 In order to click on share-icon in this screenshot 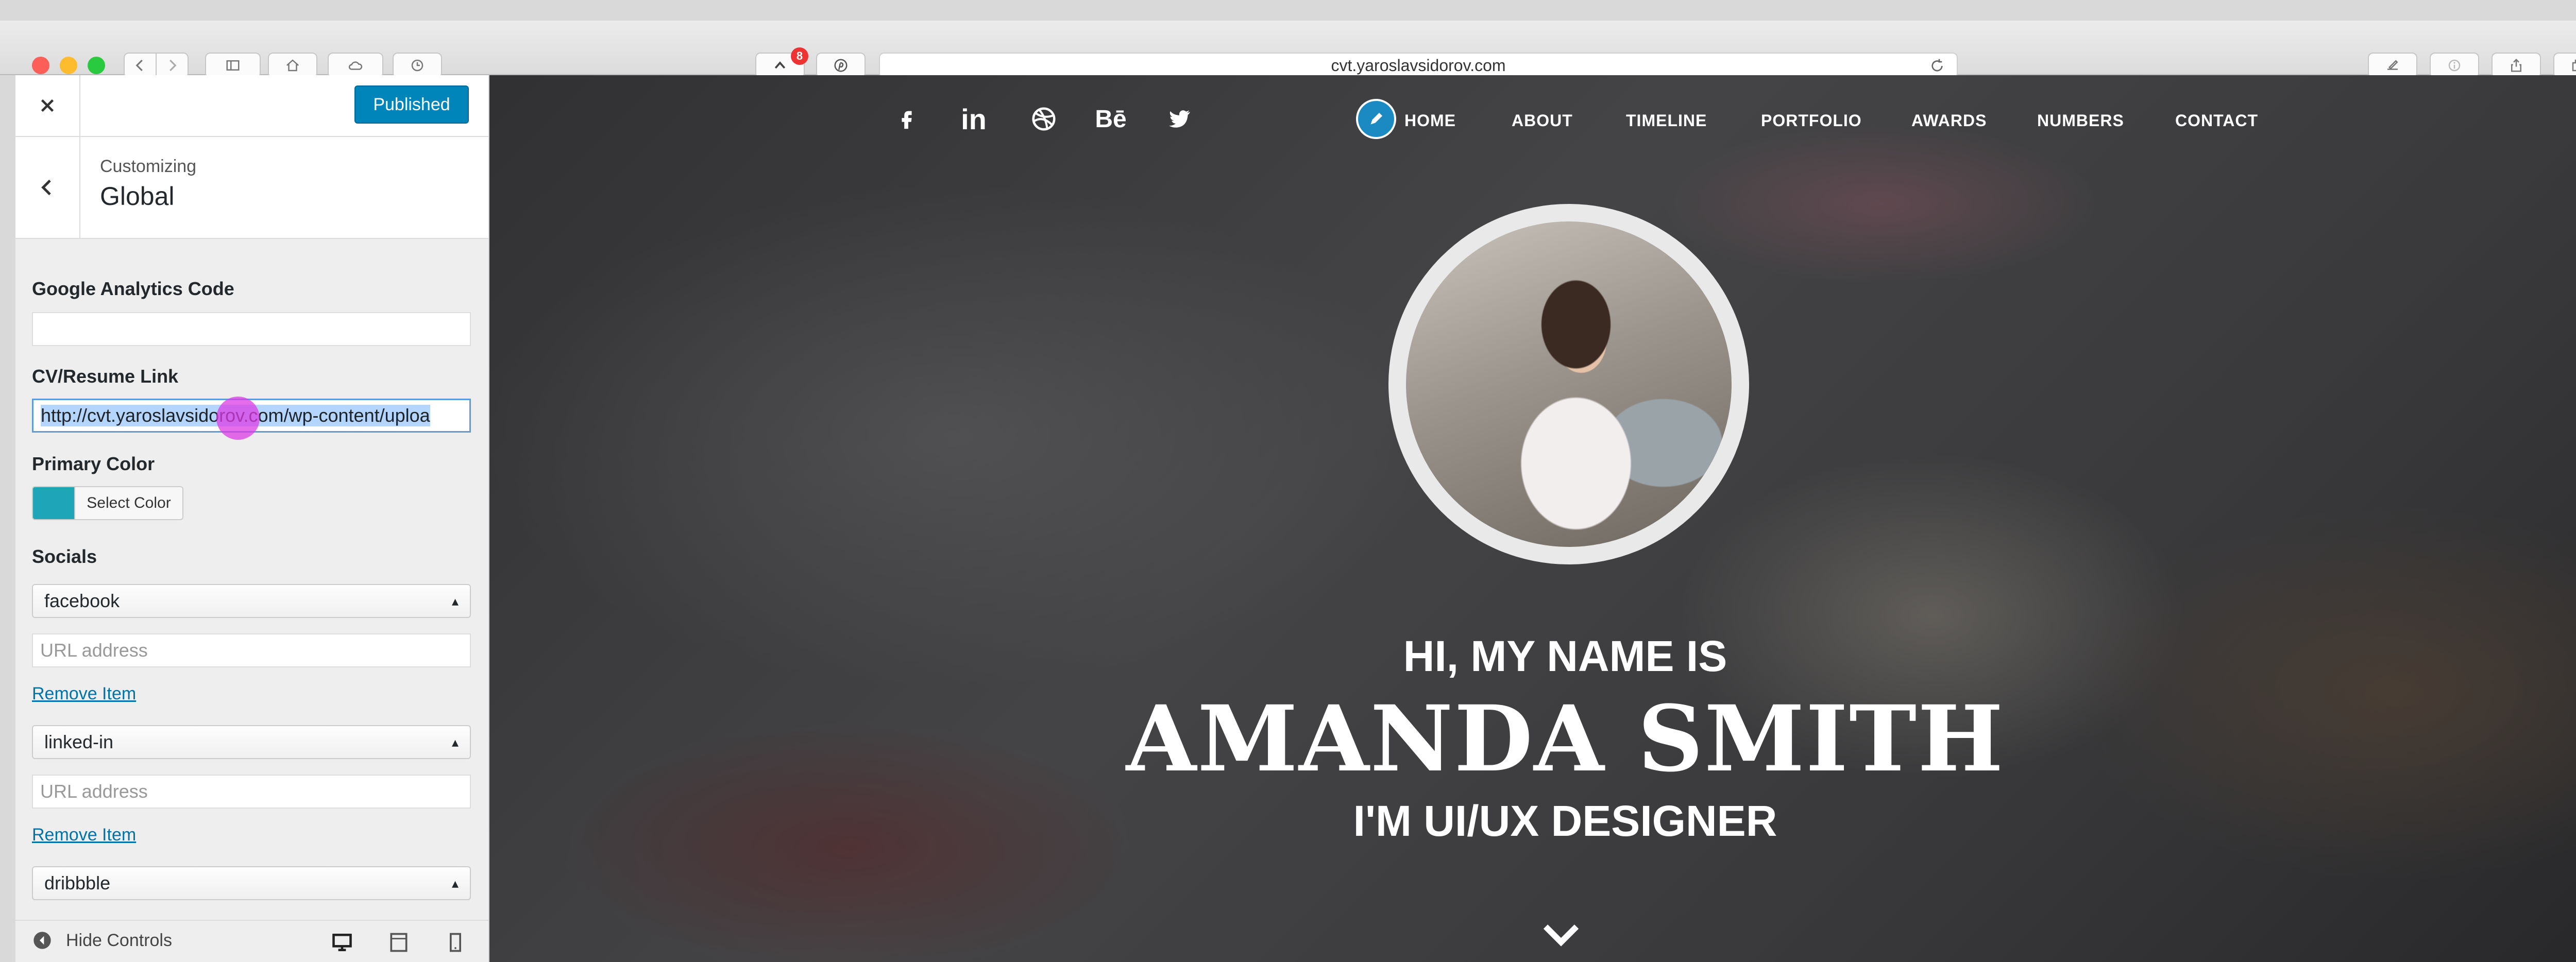, I will do `click(2516, 65)`.